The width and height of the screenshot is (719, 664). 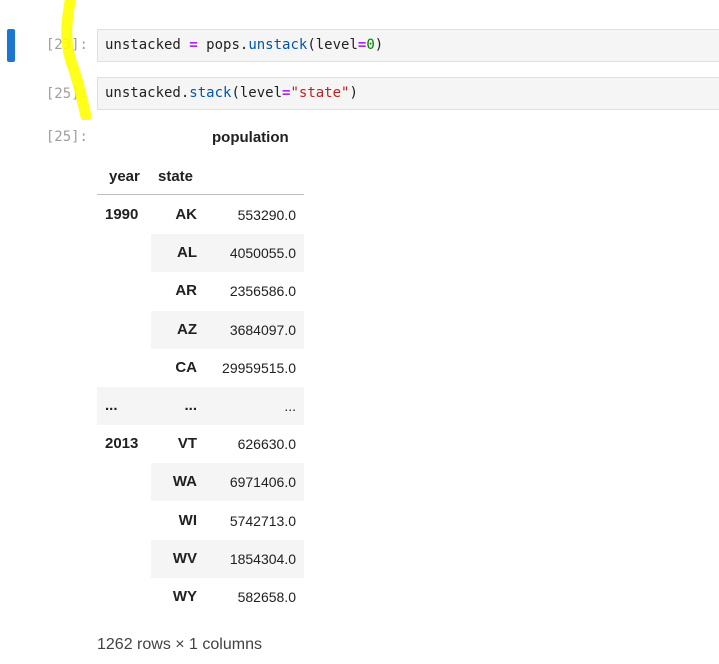 What do you see at coordinates (122, 214) in the screenshot?
I see `row-year: 1990` at bounding box center [122, 214].